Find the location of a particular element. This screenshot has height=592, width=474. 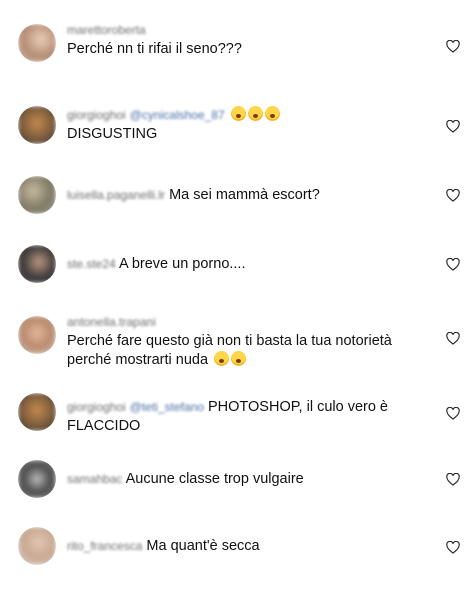

comment-text: DISGUSTING is located at coordinates (112, 134).